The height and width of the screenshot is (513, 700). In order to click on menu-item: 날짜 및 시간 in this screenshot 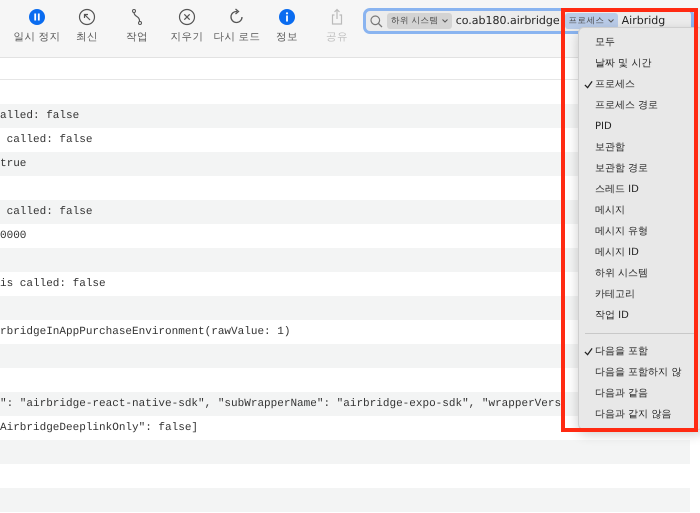, I will do `click(639, 63)`.